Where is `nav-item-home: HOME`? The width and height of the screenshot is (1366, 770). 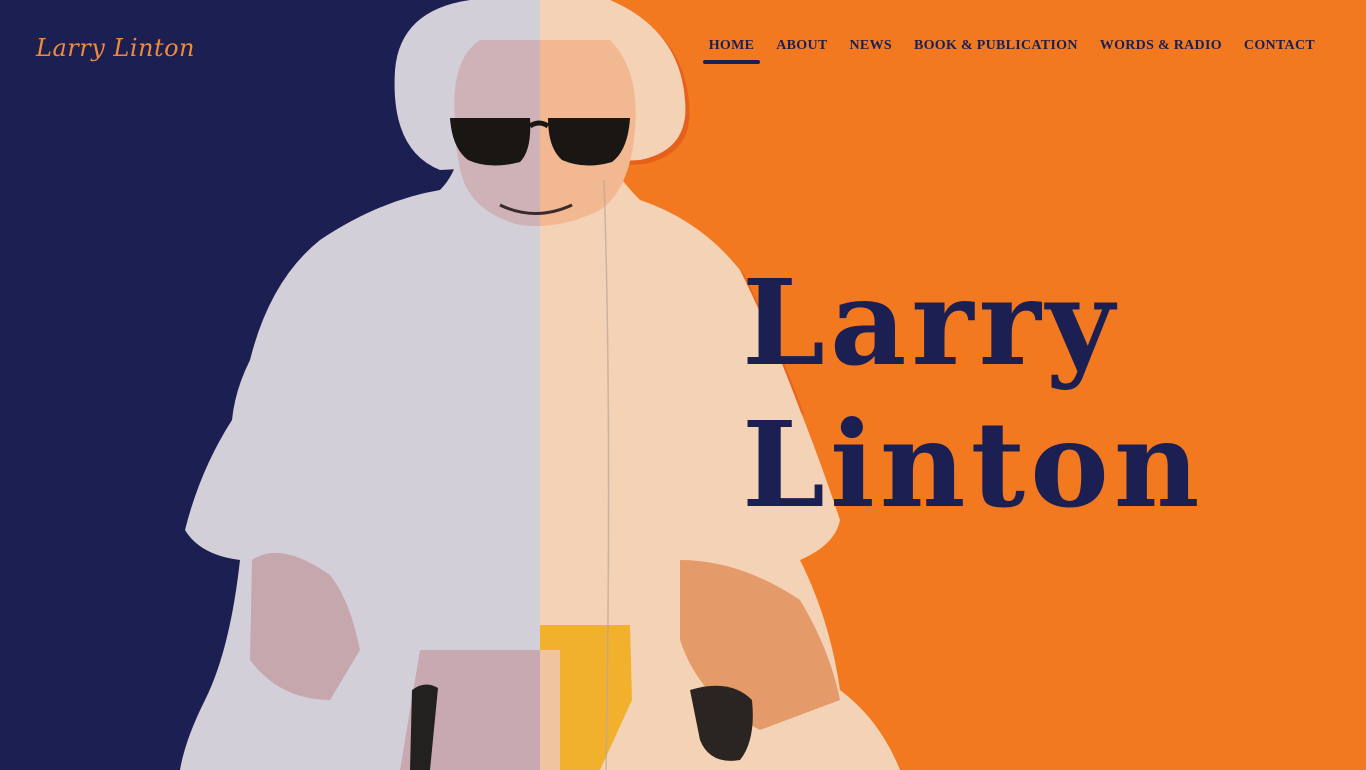 nav-item-home: HOME is located at coordinates (732, 50).